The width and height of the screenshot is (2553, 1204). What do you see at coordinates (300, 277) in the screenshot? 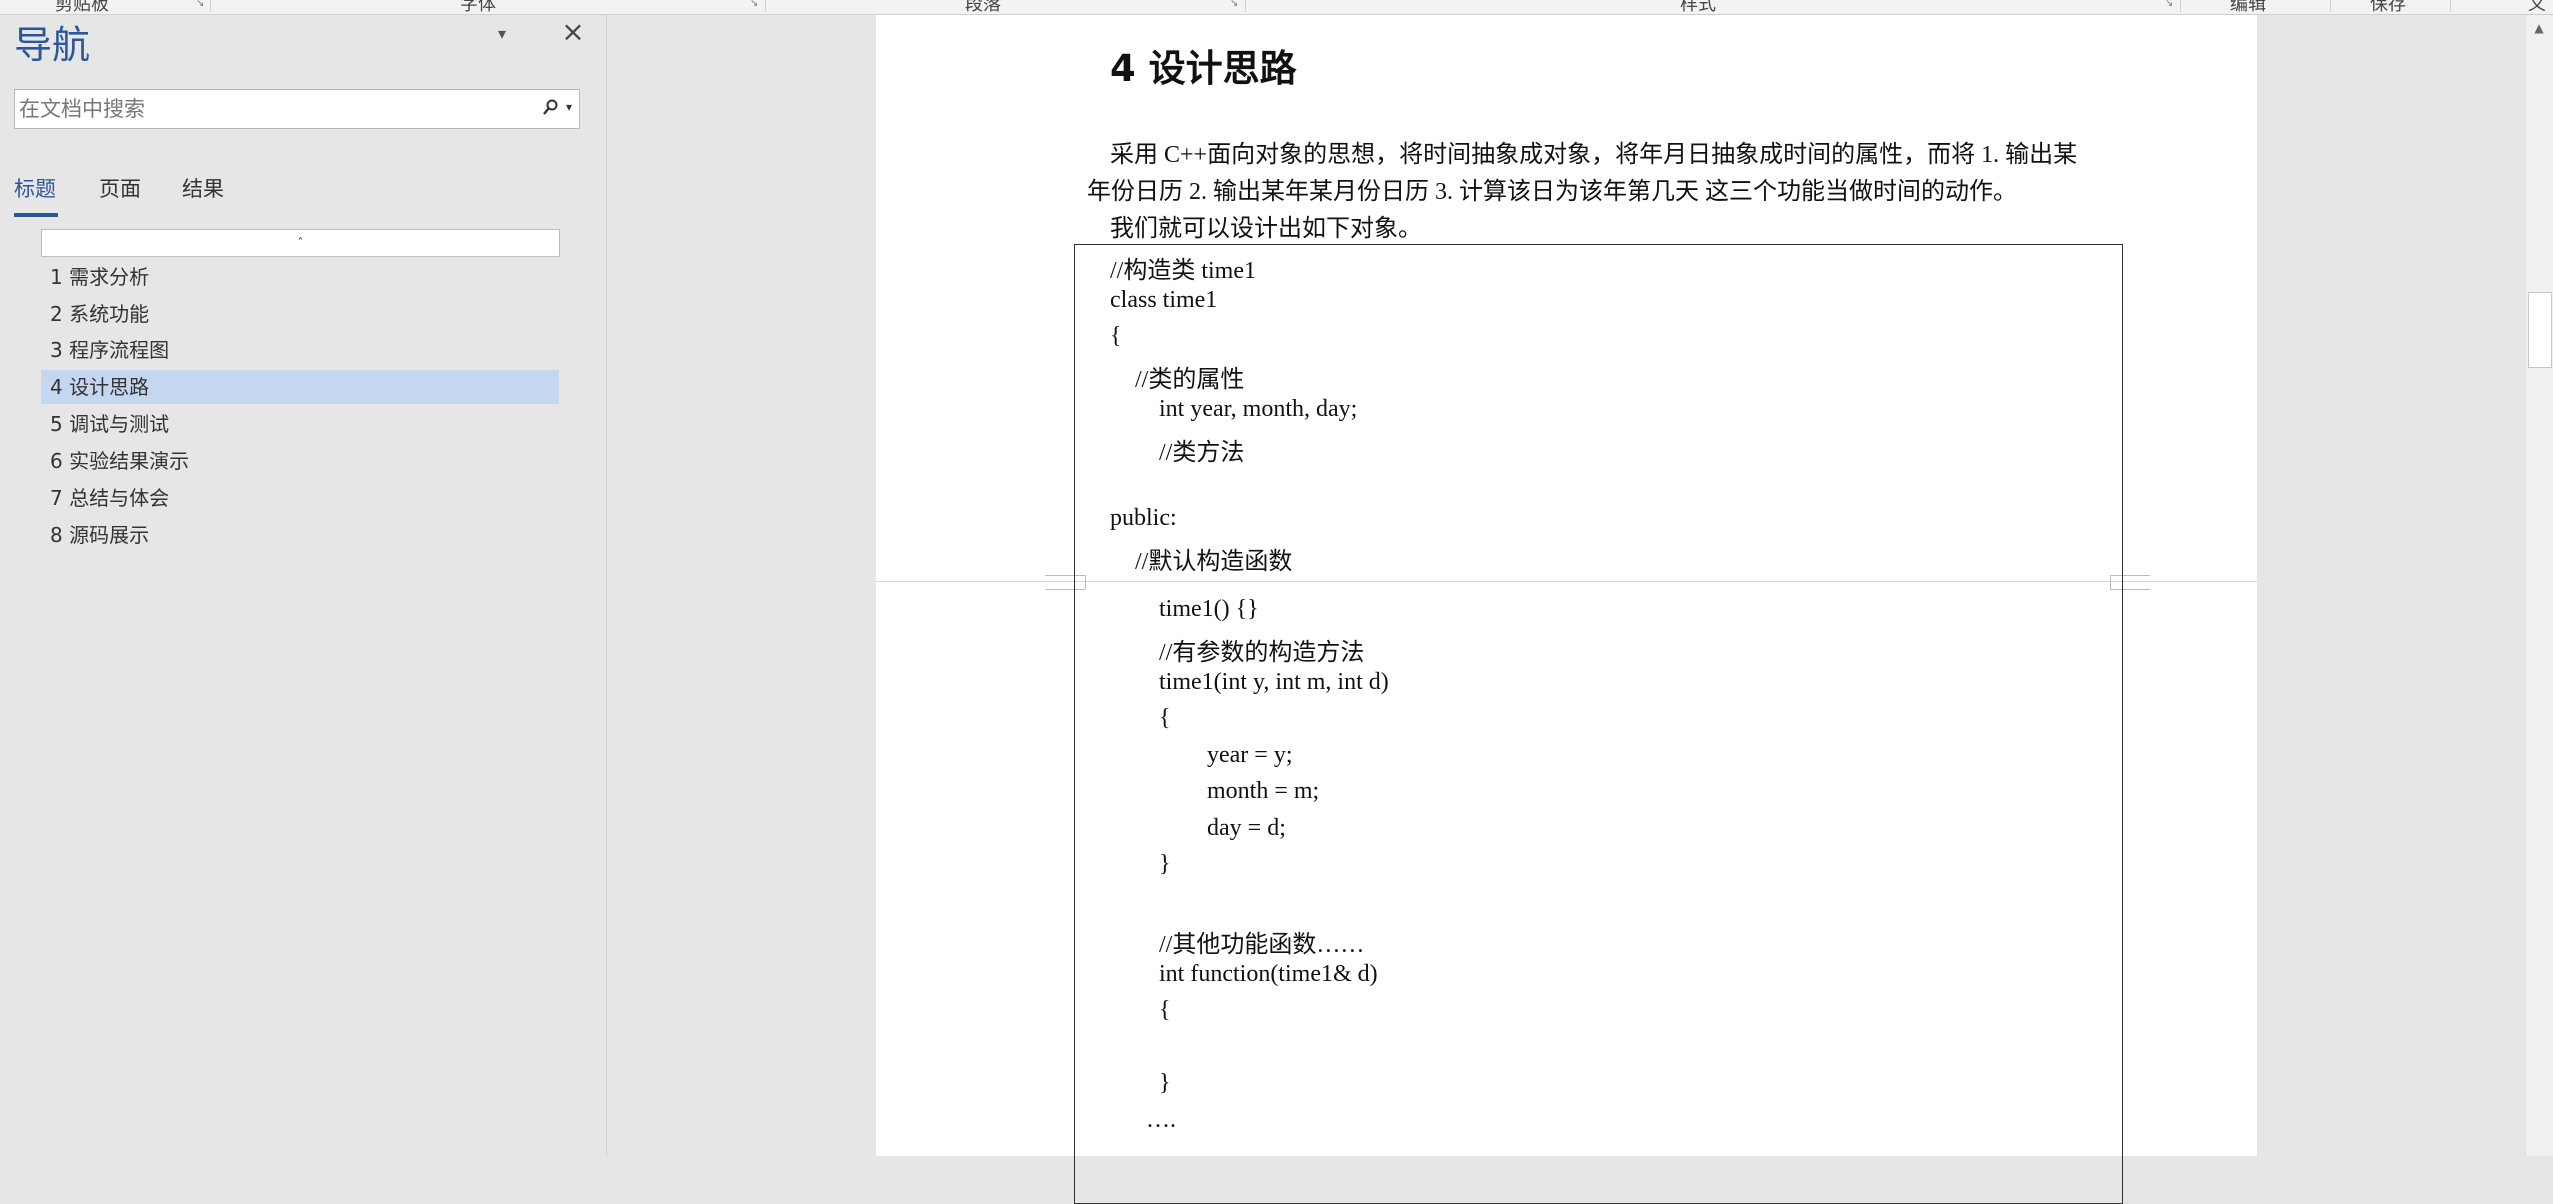
I see `nav-heading-item: 1 需求分析` at bounding box center [300, 277].